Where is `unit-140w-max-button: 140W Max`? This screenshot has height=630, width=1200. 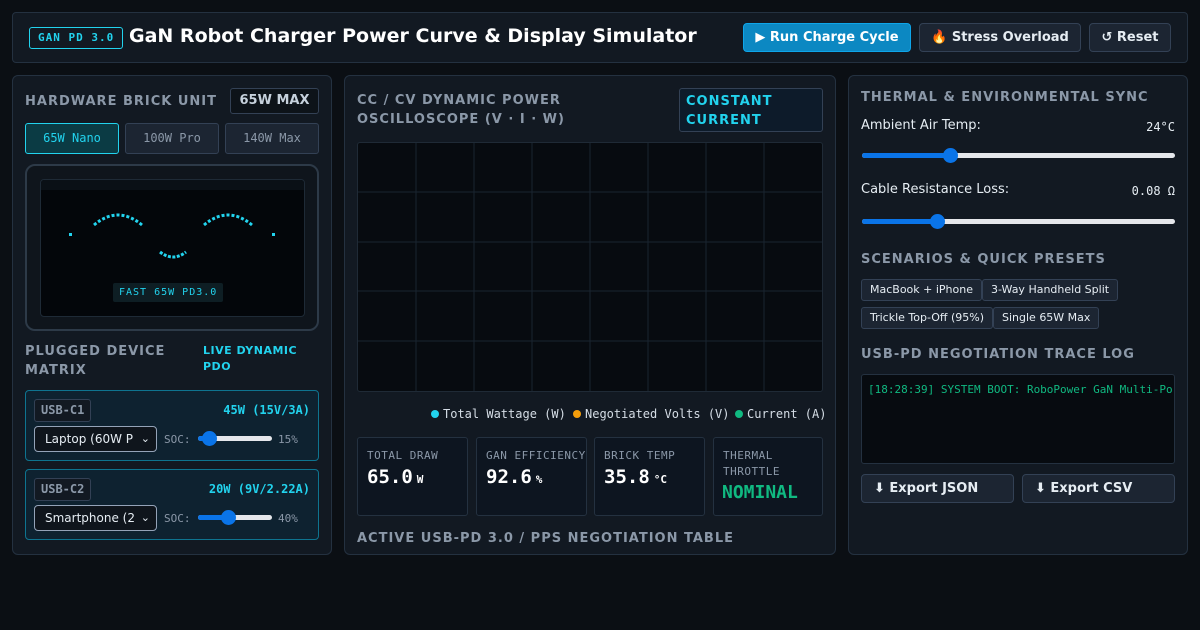
unit-140w-max-button: 140W Max is located at coordinates (272, 138).